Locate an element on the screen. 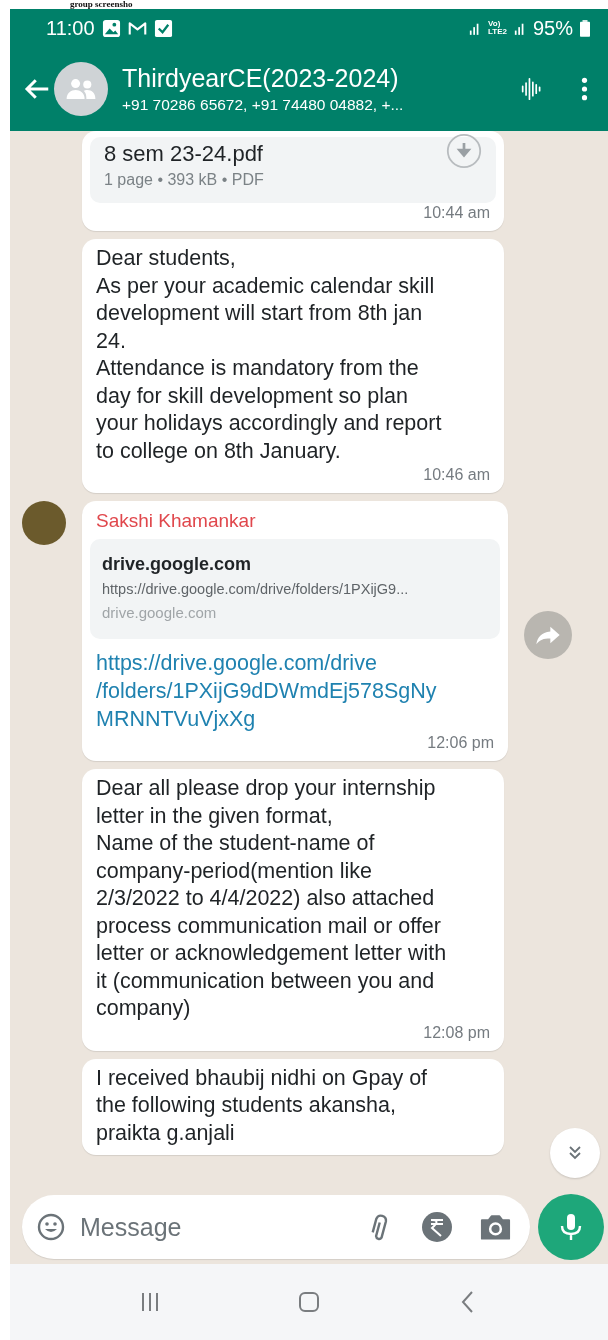 The width and height of the screenshot is (608, 1340). battery-percent: 95% is located at coordinates (552, 28).